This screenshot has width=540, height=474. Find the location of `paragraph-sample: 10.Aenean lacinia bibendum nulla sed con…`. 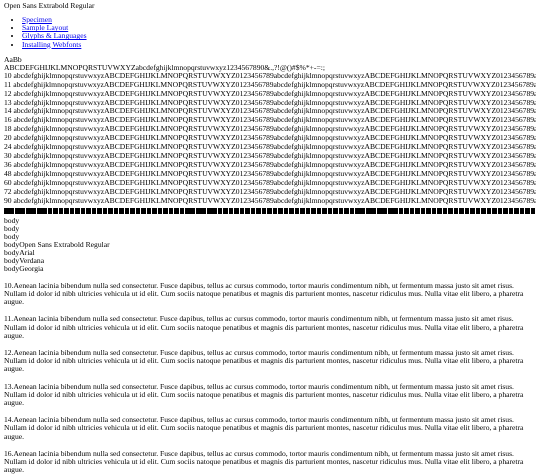

paragraph-sample: 10.Aenean lacinia bibendum nulla sed con… is located at coordinates (270, 294).